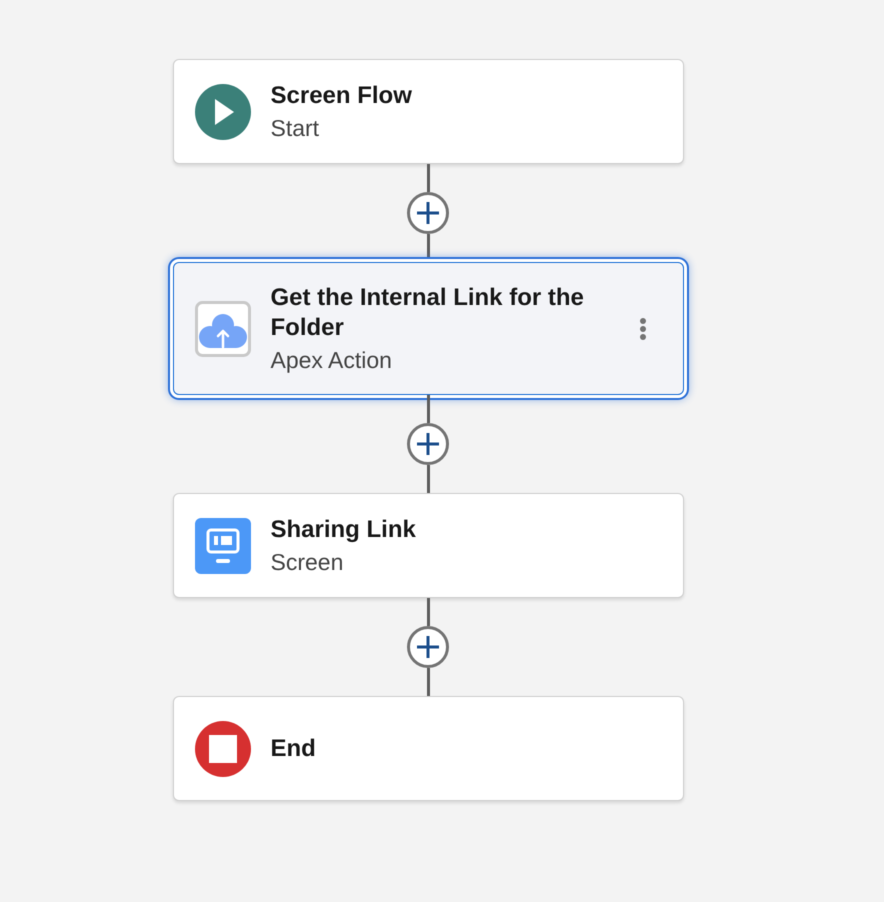 The image size is (884, 902). I want to click on node-title: Get the Internal Link for the Folder, so click(427, 313).